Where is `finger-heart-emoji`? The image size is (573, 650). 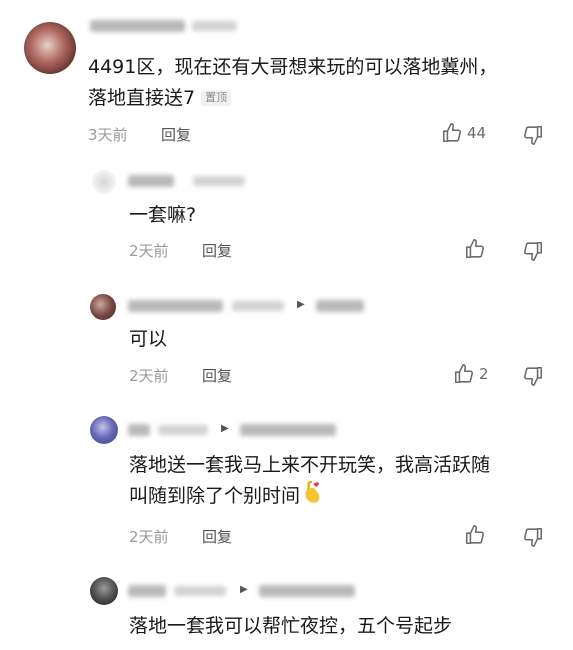 finger-heart-emoji is located at coordinates (313, 493).